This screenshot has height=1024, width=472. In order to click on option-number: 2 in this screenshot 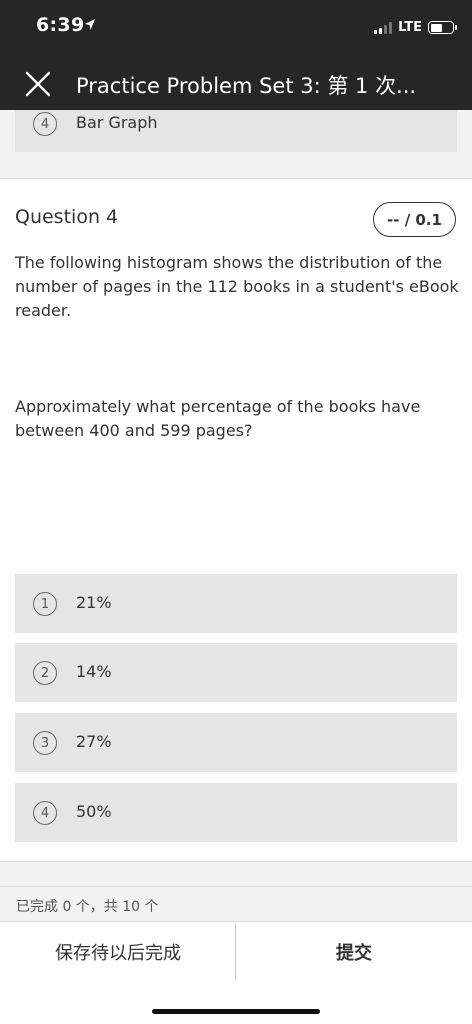, I will do `click(45, 673)`.